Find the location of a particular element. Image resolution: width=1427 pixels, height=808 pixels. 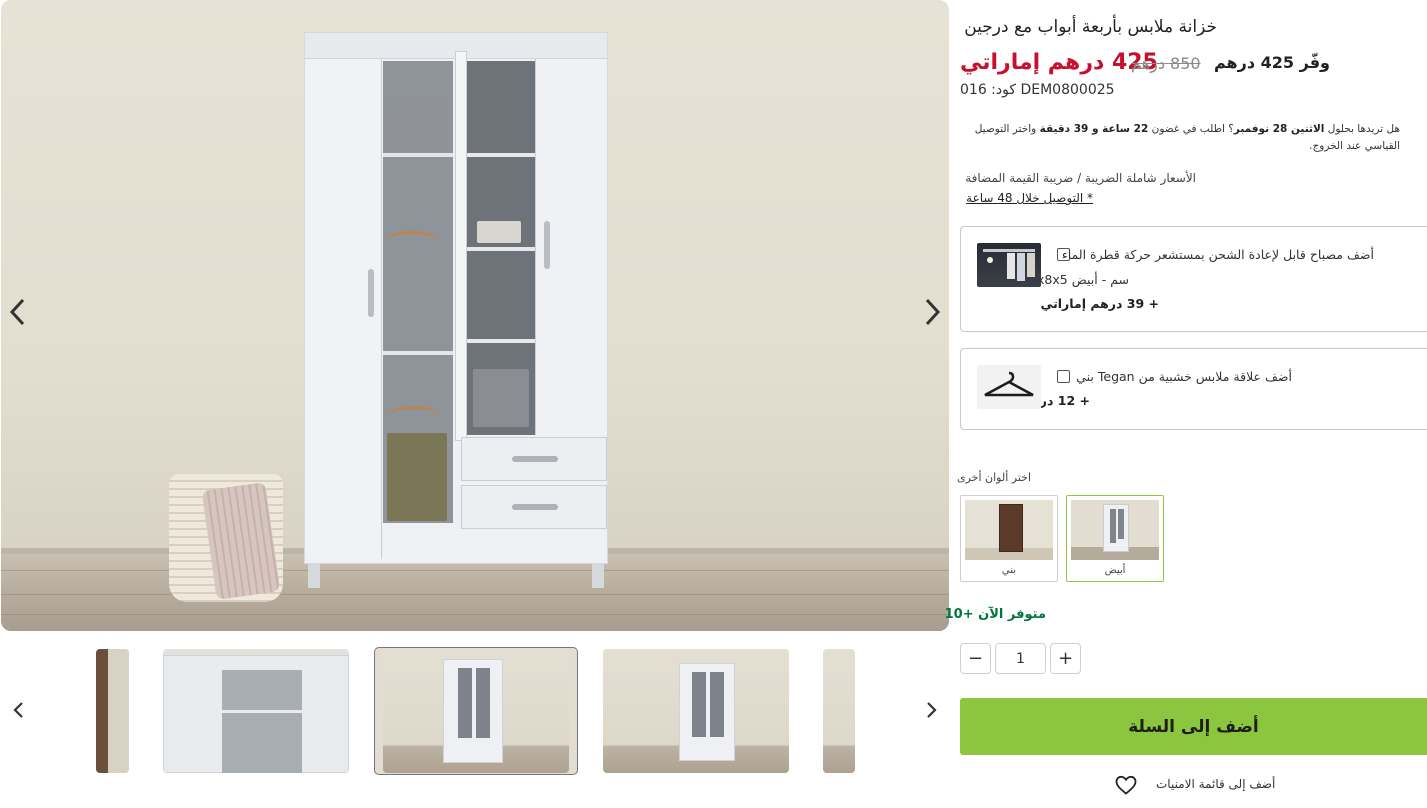

delivery-48h-link: * التوصيل خلال 48 ساعة is located at coordinates (1029, 198).